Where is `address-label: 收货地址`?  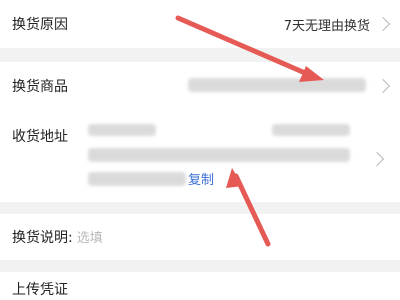
address-label: 收货地址 is located at coordinates (40, 137).